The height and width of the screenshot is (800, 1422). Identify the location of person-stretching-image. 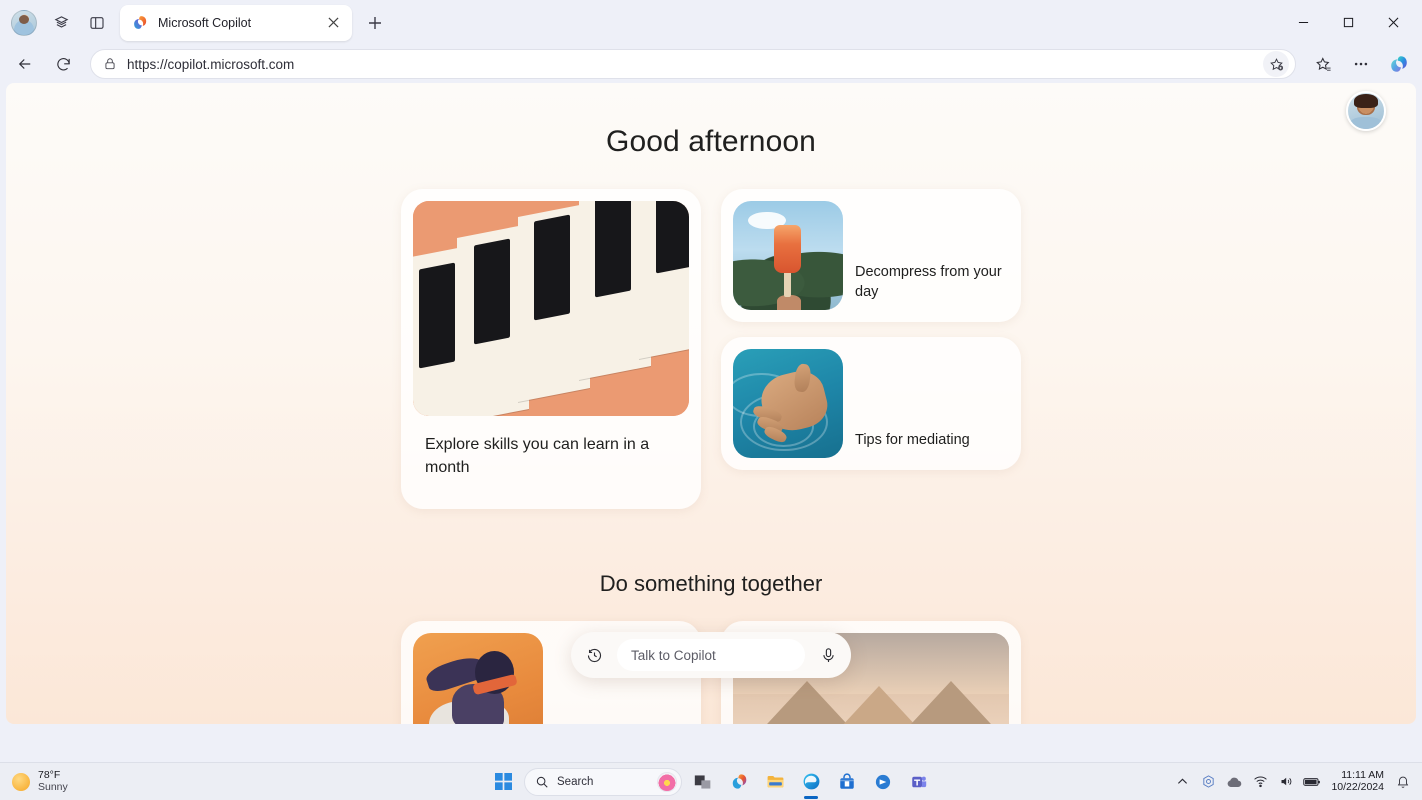
(478, 678).